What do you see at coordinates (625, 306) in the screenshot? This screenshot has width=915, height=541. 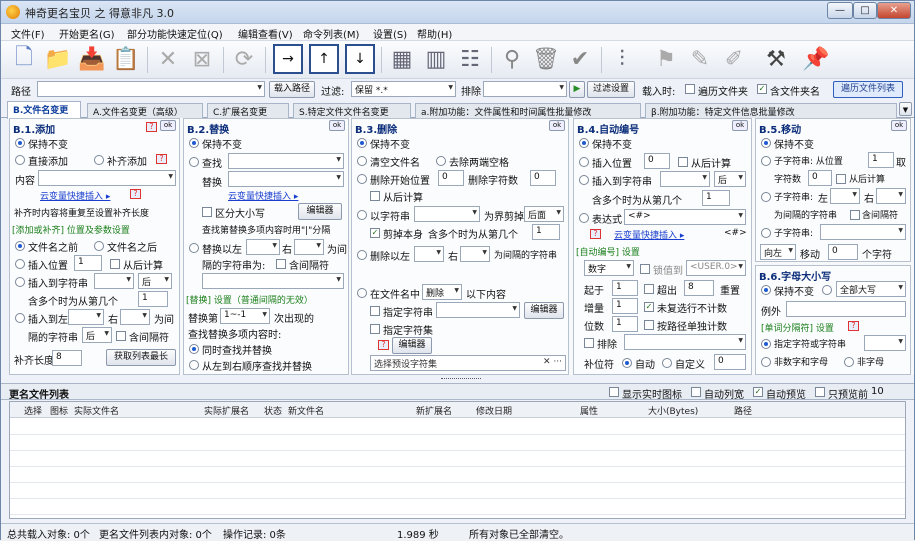 I see `step-stepper: 1` at bounding box center [625, 306].